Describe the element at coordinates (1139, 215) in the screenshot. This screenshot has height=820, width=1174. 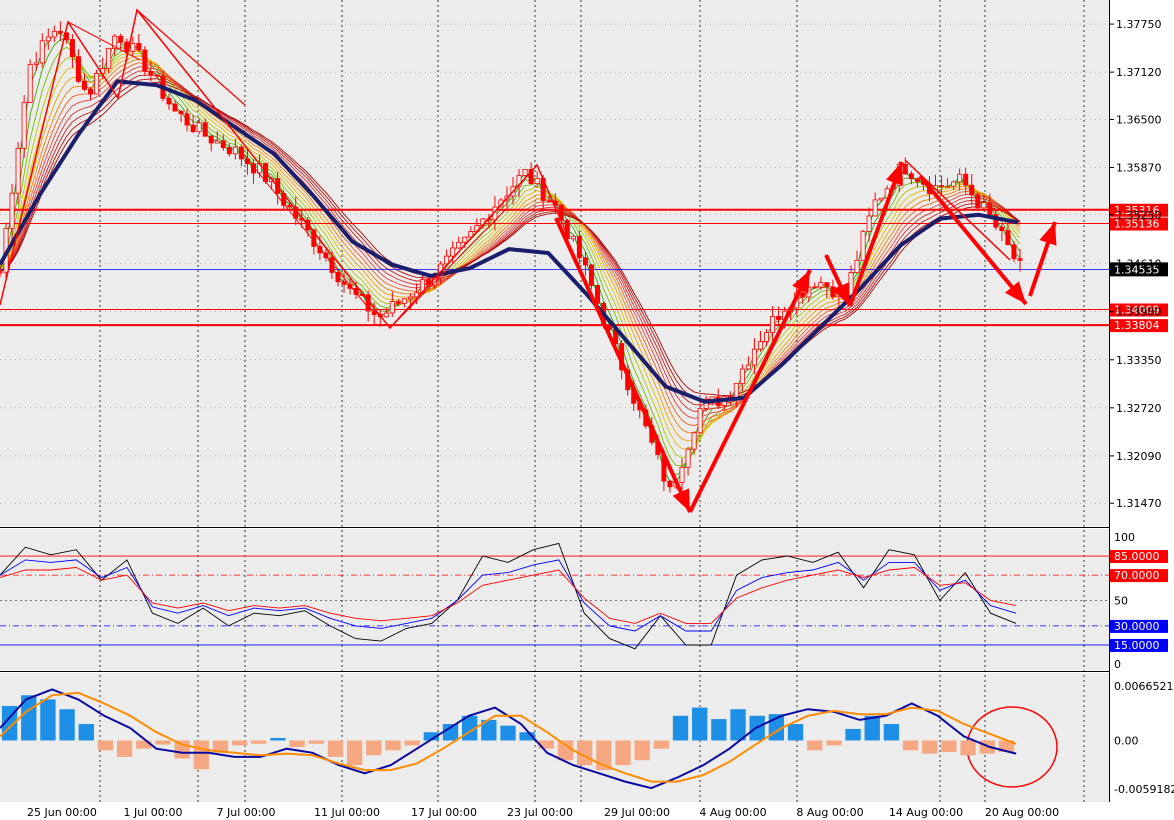
I see `price-tick-label: 1.35250` at that location.